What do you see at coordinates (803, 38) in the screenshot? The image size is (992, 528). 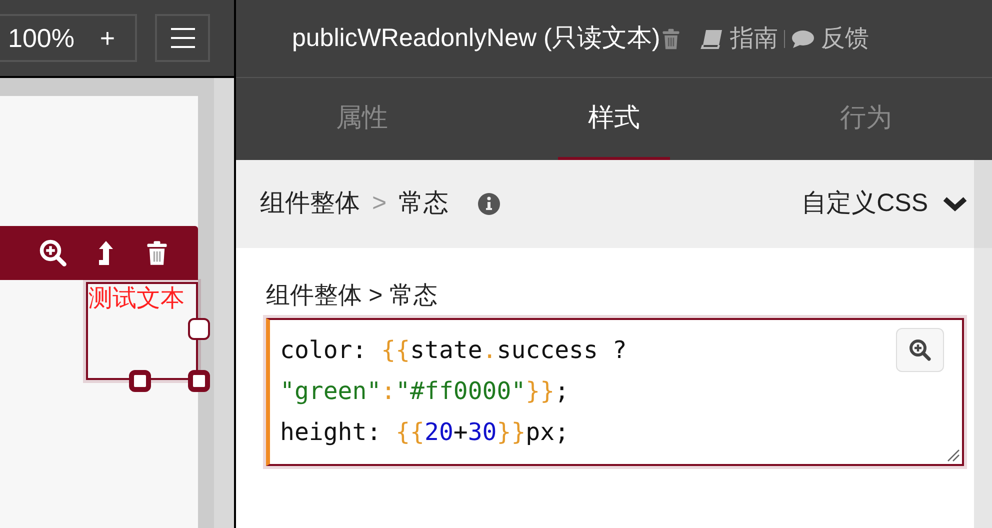 I see `chat-bubble-icon` at bounding box center [803, 38].